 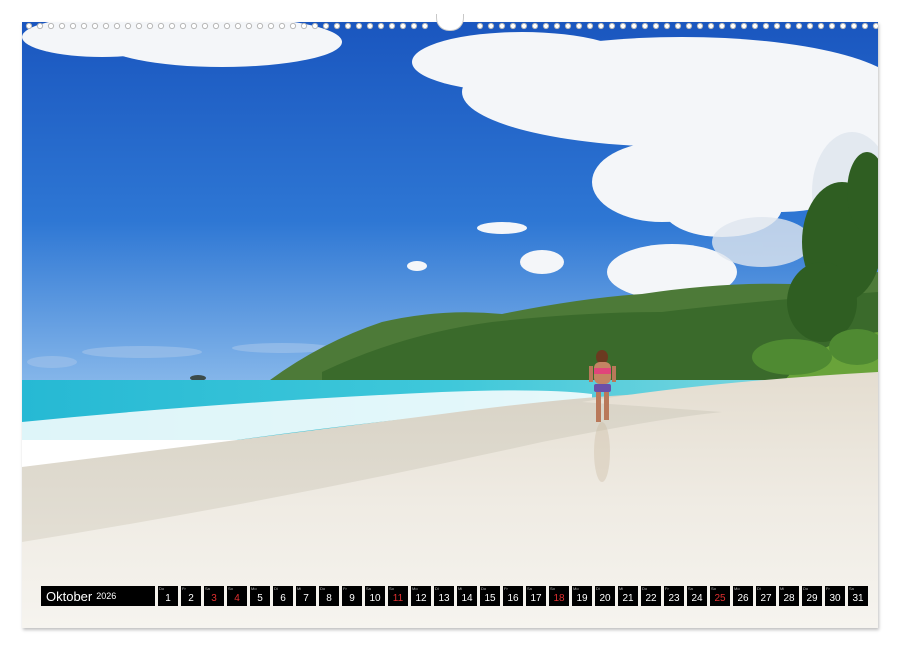 What do you see at coordinates (812, 598) in the screenshot?
I see `day-number: 29` at bounding box center [812, 598].